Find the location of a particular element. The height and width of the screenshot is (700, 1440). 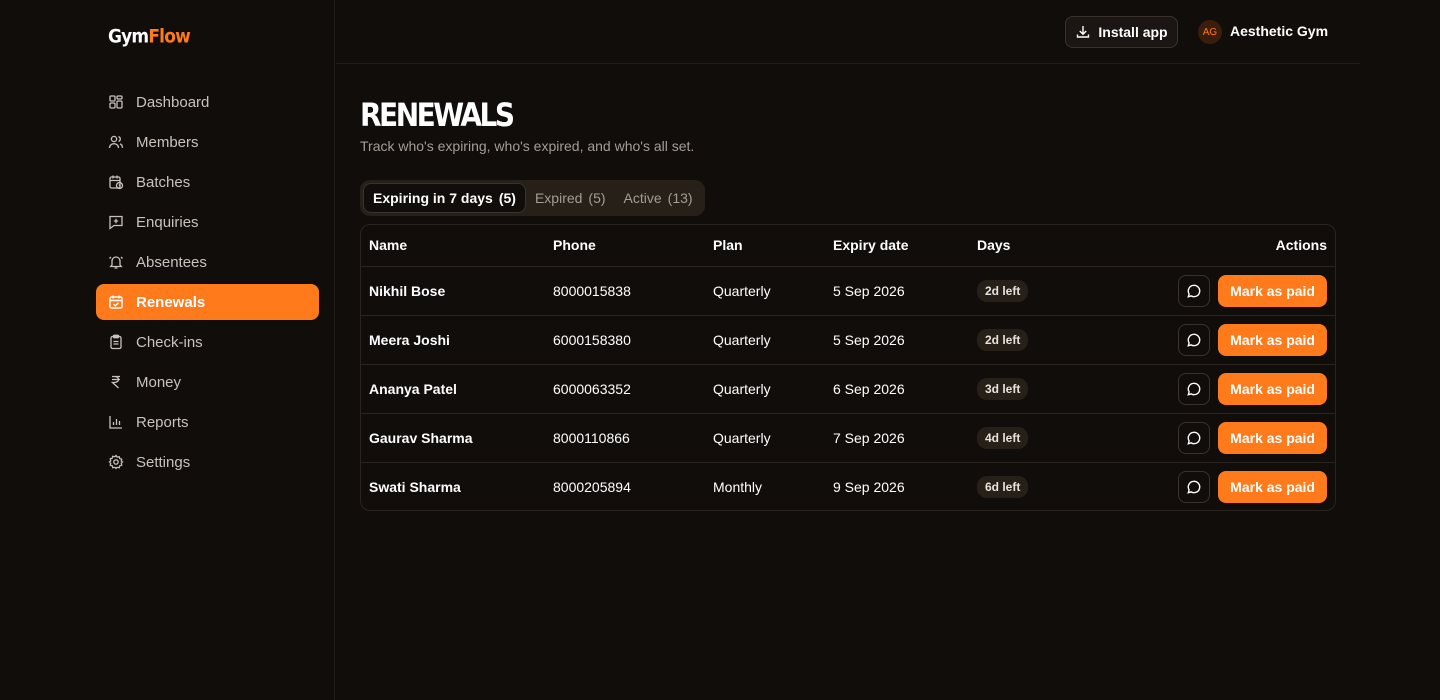

header-expiry: Expiry date is located at coordinates (905, 246).